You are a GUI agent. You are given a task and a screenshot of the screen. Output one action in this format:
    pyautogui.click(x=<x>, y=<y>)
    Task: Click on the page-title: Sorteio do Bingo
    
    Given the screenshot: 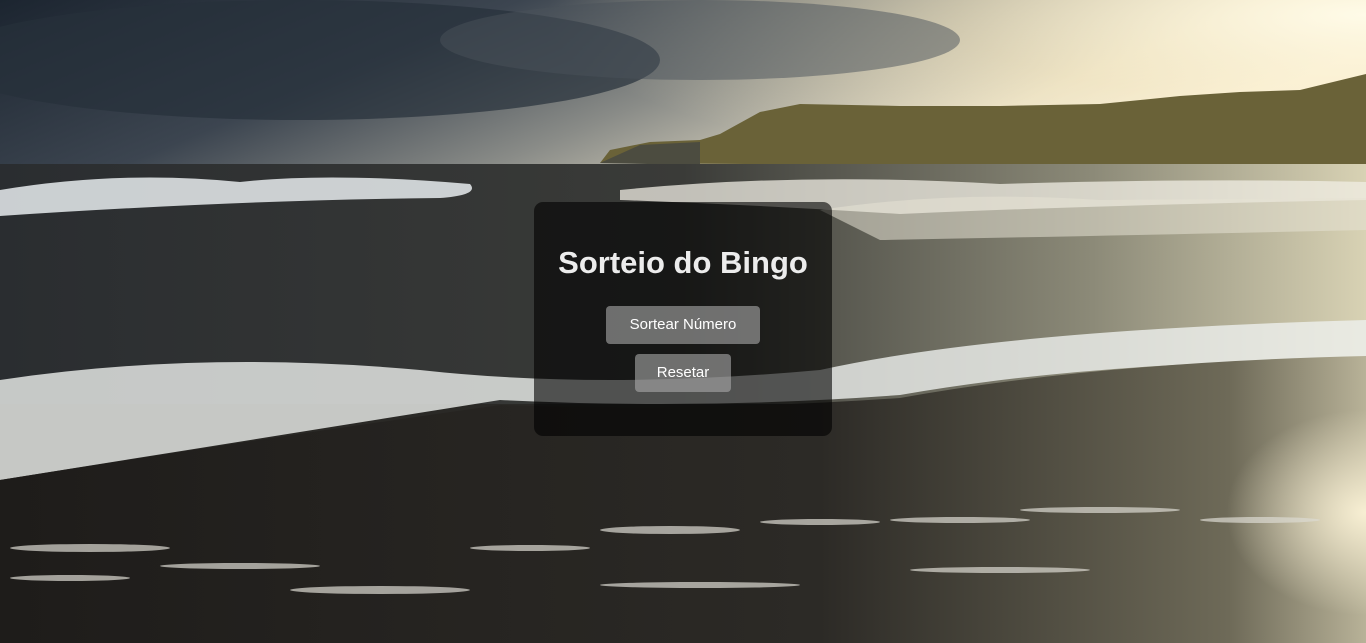 What is the action you would take?
    pyautogui.click(x=683, y=262)
    